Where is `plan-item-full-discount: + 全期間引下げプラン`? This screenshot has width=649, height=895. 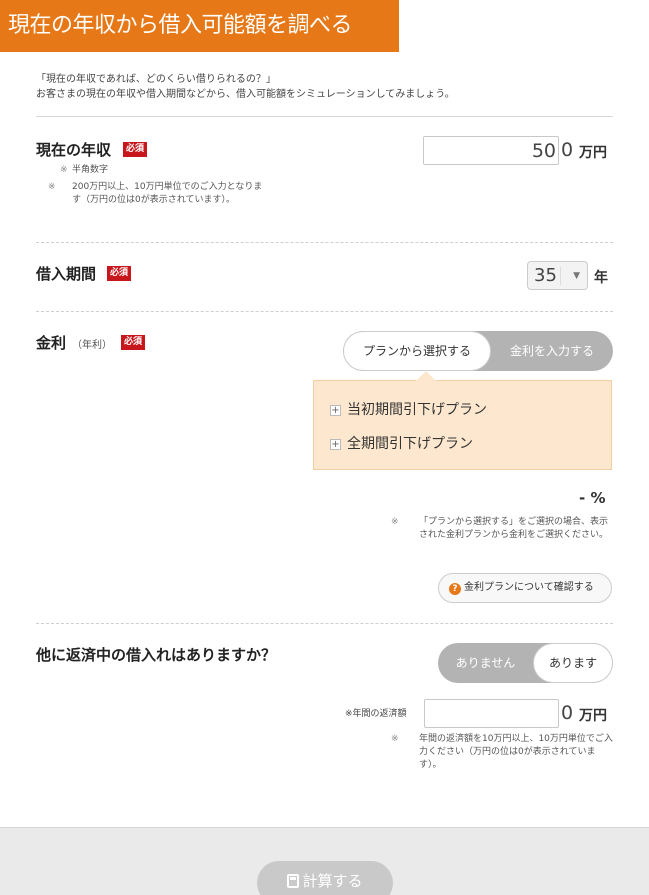 plan-item-full-discount: + 全期間引下げプラン is located at coordinates (401, 443).